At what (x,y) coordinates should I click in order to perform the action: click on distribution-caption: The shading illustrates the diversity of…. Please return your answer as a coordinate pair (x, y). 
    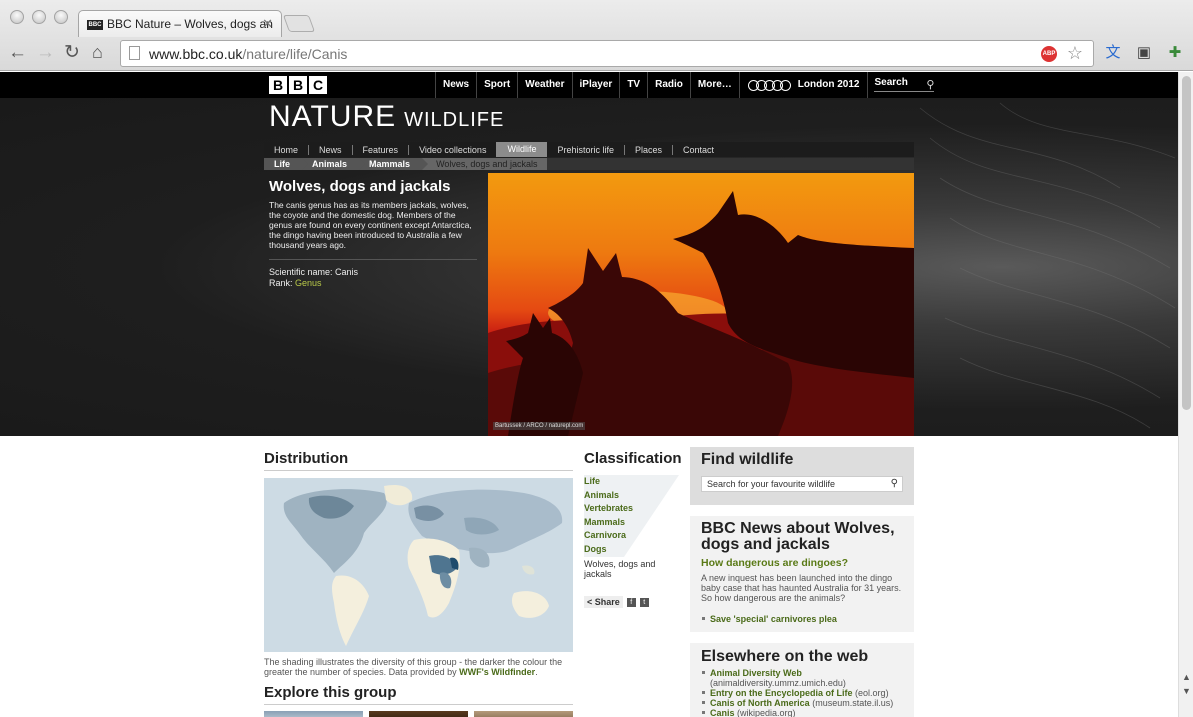
    Looking at the image, I should click on (418, 667).